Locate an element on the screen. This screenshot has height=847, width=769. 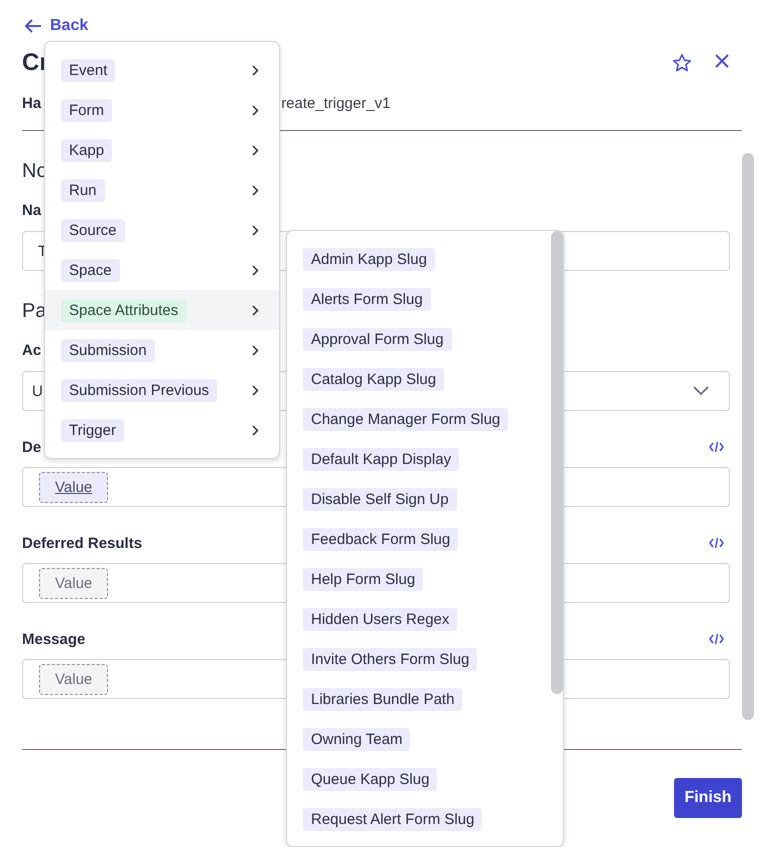
menu-item: Catalog Kapp Slug is located at coordinates (373, 379).